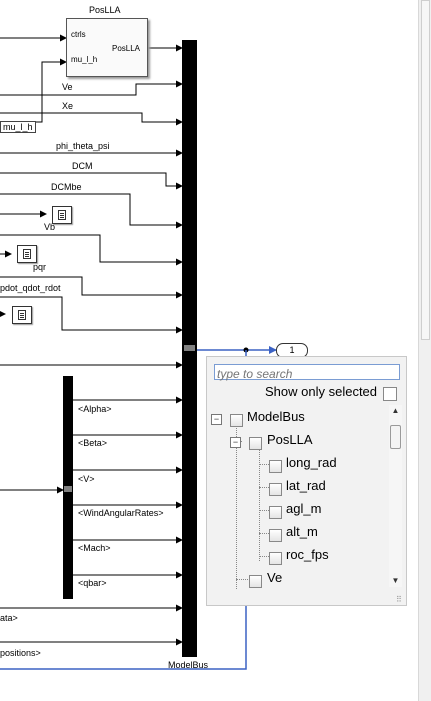 This screenshot has height=701, width=431. Describe the element at coordinates (78, 34) in the screenshot. I see `poslla-input-ctrls: ctrls` at that location.